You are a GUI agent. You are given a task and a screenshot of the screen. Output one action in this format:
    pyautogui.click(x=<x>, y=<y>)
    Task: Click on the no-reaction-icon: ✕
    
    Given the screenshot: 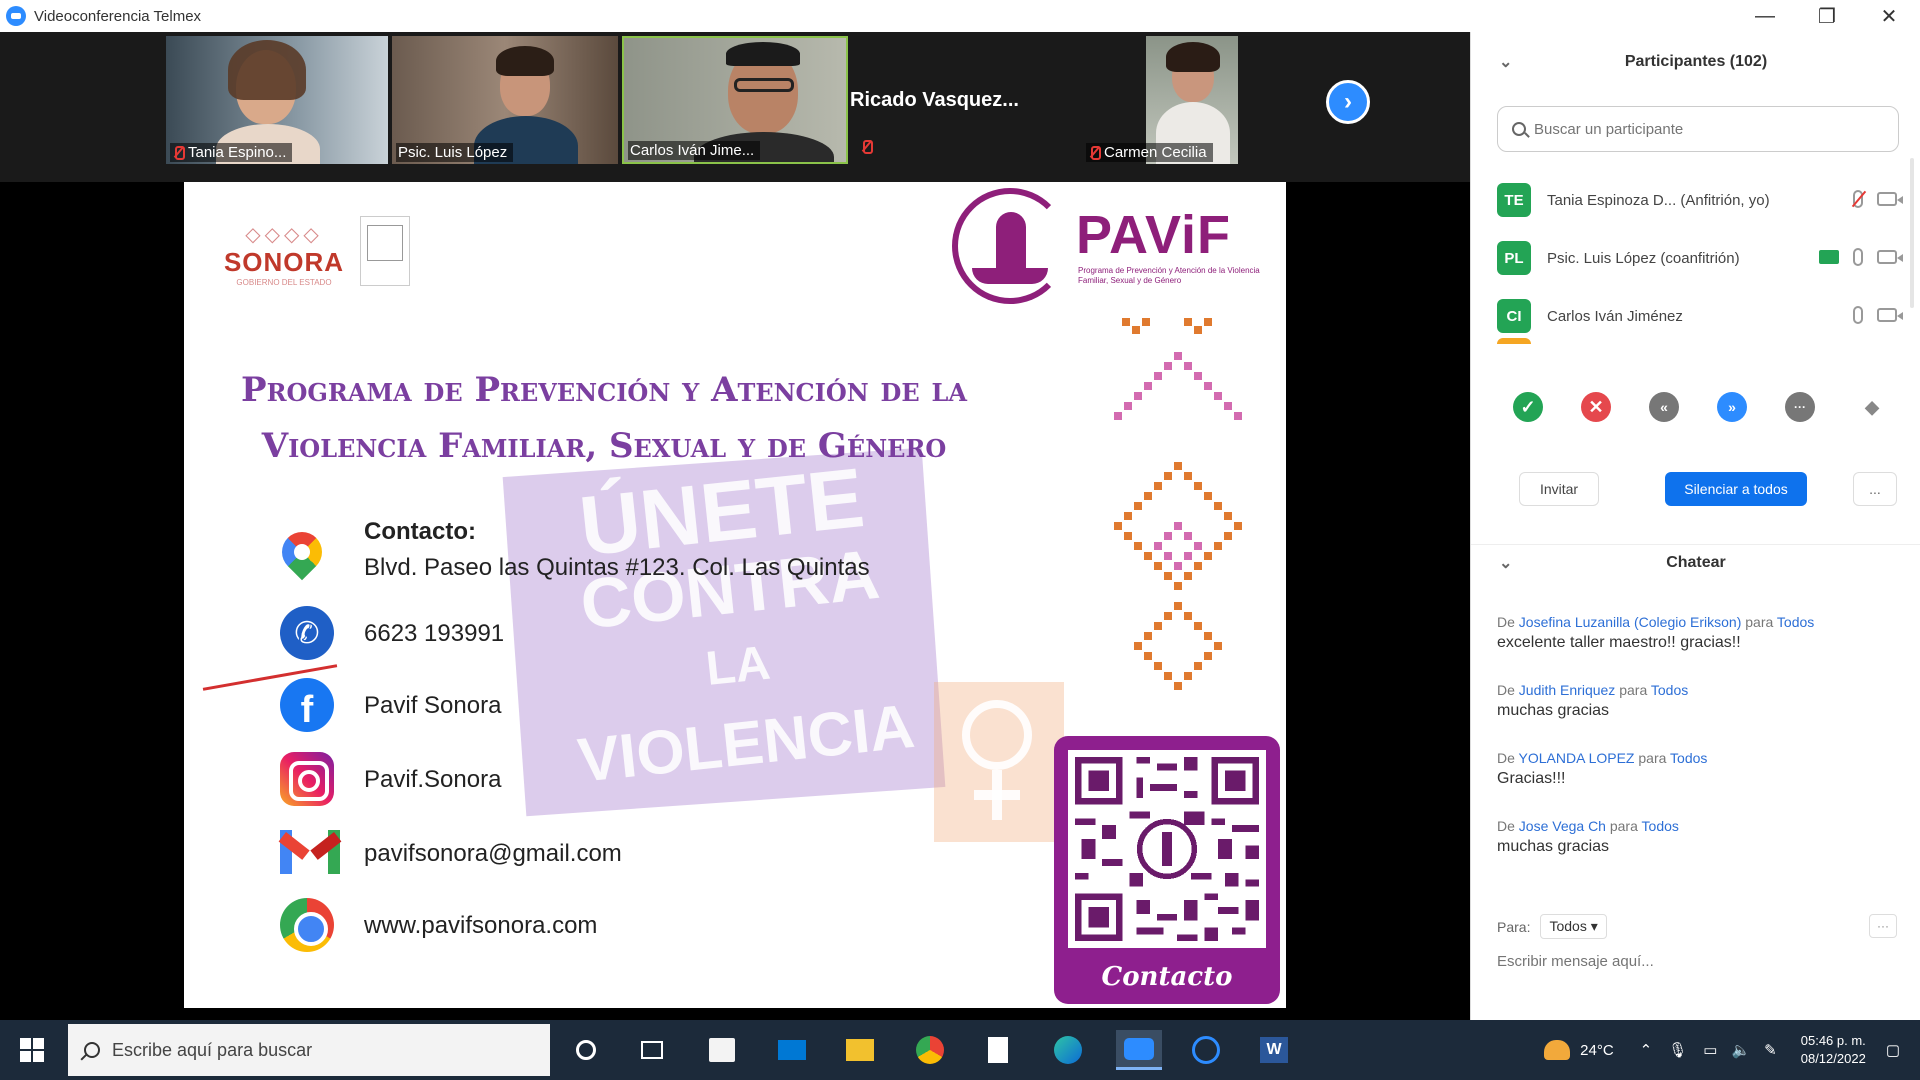 What is the action you would take?
    pyautogui.click(x=1596, y=407)
    